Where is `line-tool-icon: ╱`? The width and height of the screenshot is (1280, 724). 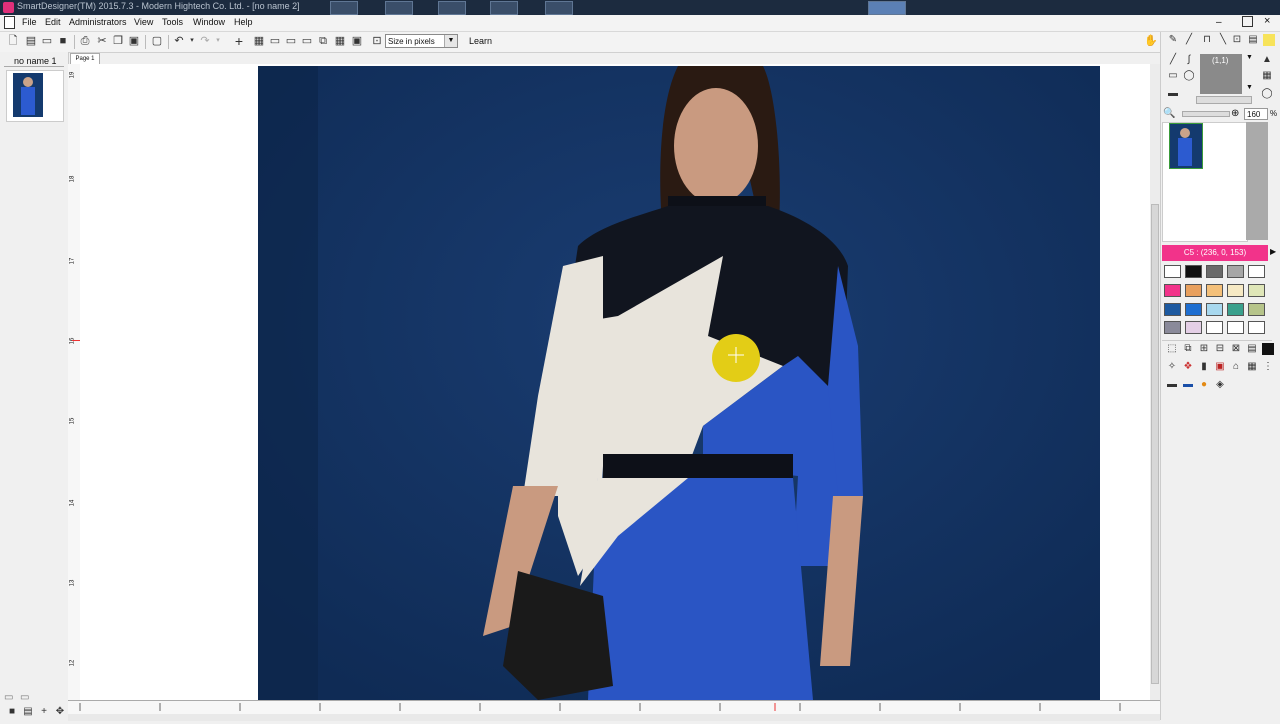 line-tool-icon: ╱ is located at coordinates (1173, 60).